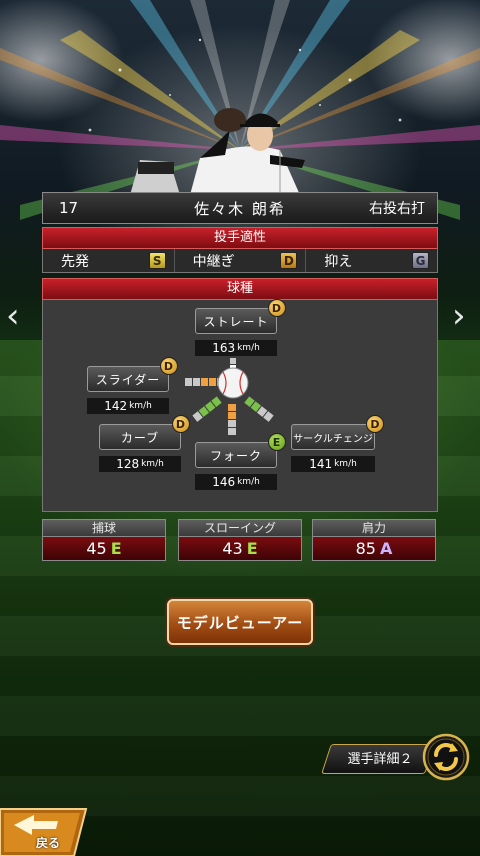 The width and height of the screenshot is (480, 856). What do you see at coordinates (128, 379) in the screenshot?
I see `pitch-name: スライダー` at bounding box center [128, 379].